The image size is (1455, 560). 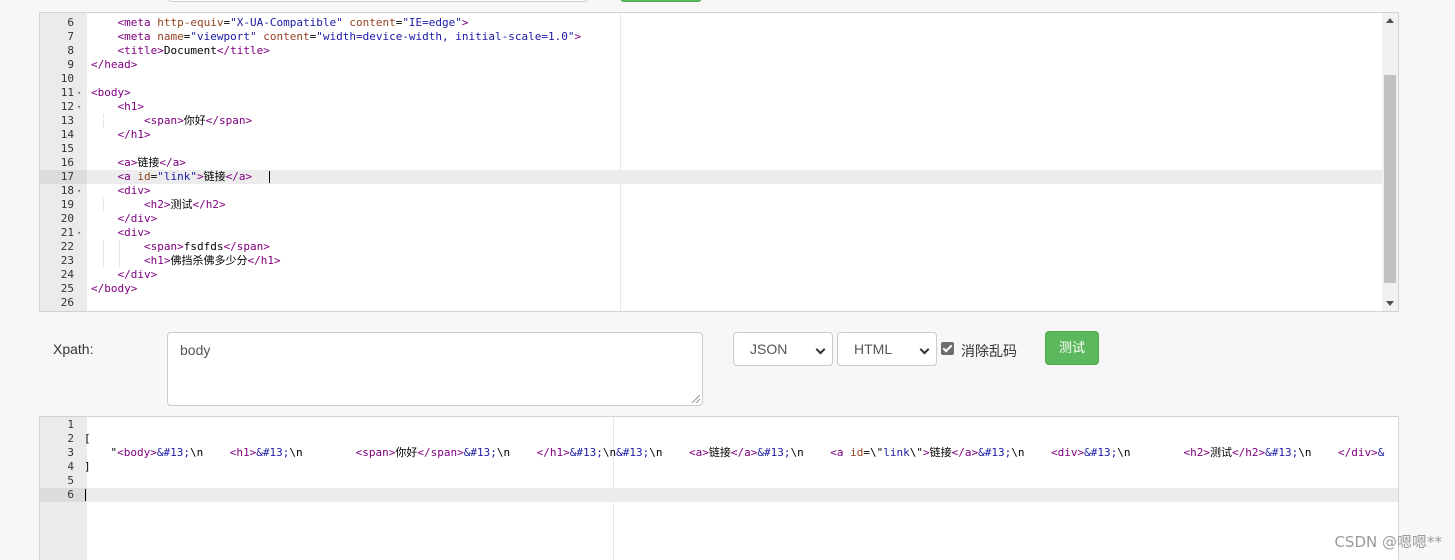 What do you see at coordinates (67, 204) in the screenshot?
I see `line-number: 19` at bounding box center [67, 204].